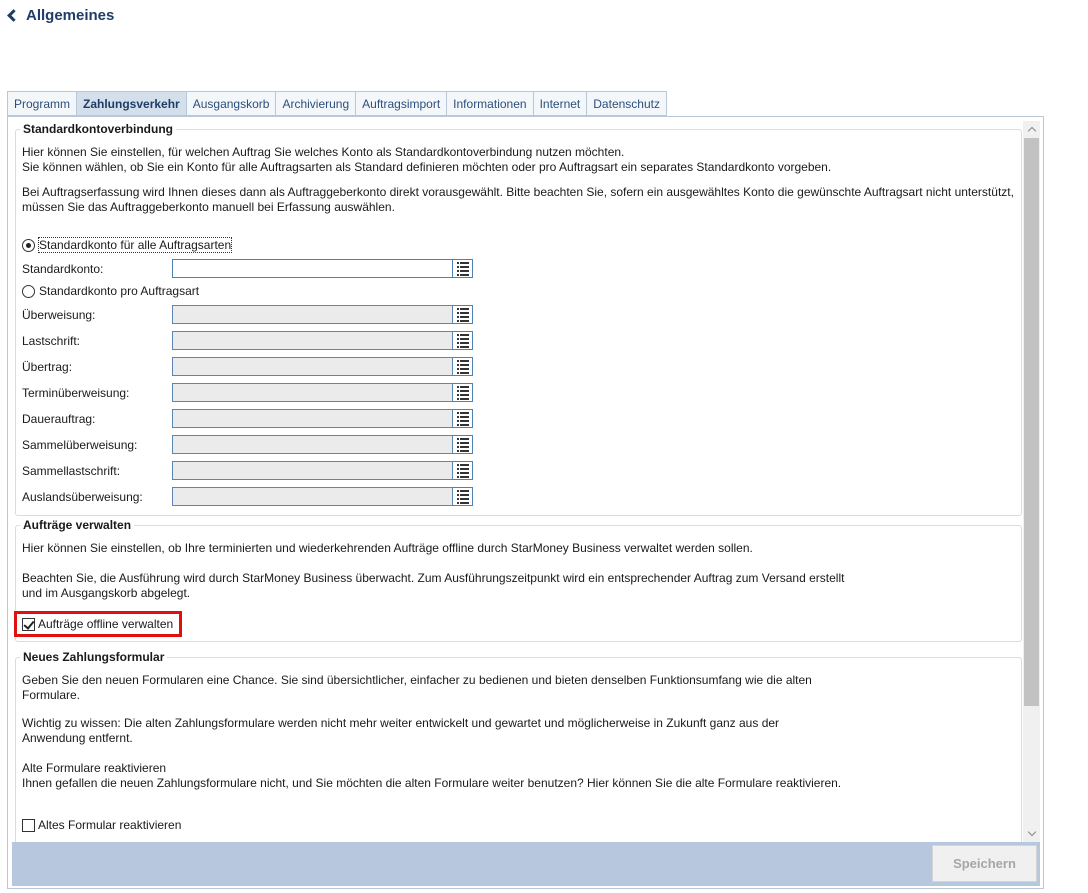  What do you see at coordinates (77, 738) in the screenshot?
I see `form-text-4: Anwendung entfernt.` at bounding box center [77, 738].